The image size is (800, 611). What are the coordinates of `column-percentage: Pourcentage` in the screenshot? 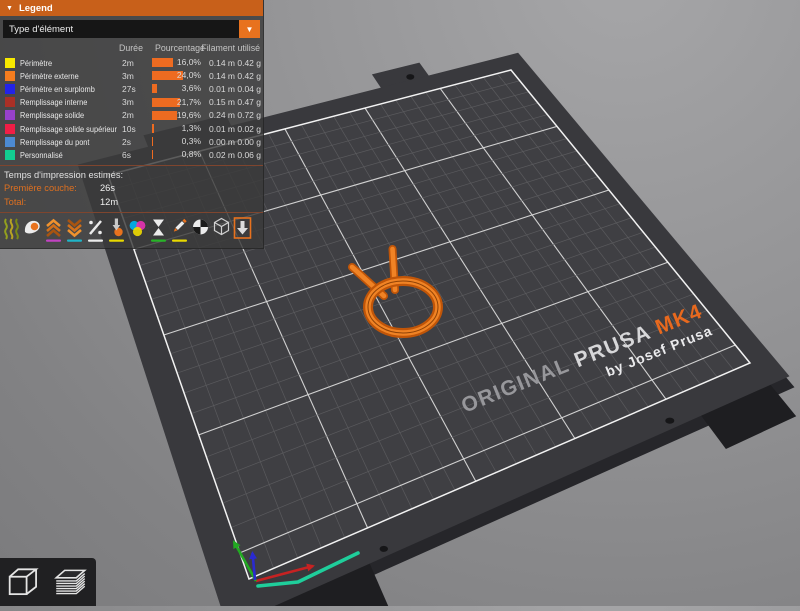 It's located at (180, 48).